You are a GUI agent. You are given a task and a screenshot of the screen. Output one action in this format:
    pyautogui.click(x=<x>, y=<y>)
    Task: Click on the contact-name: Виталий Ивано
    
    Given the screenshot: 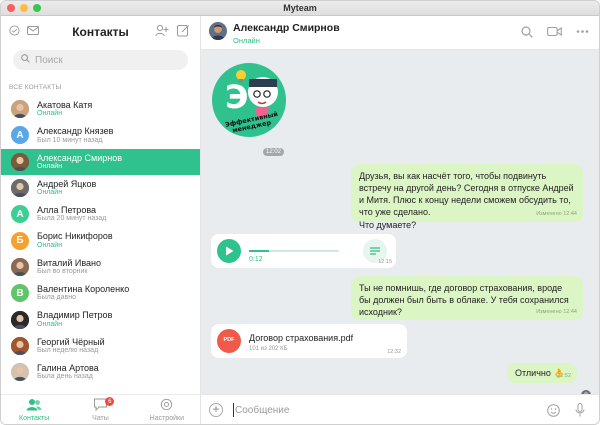 What is the action you would take?
    pyautogui.click(x=69, y=262)
    